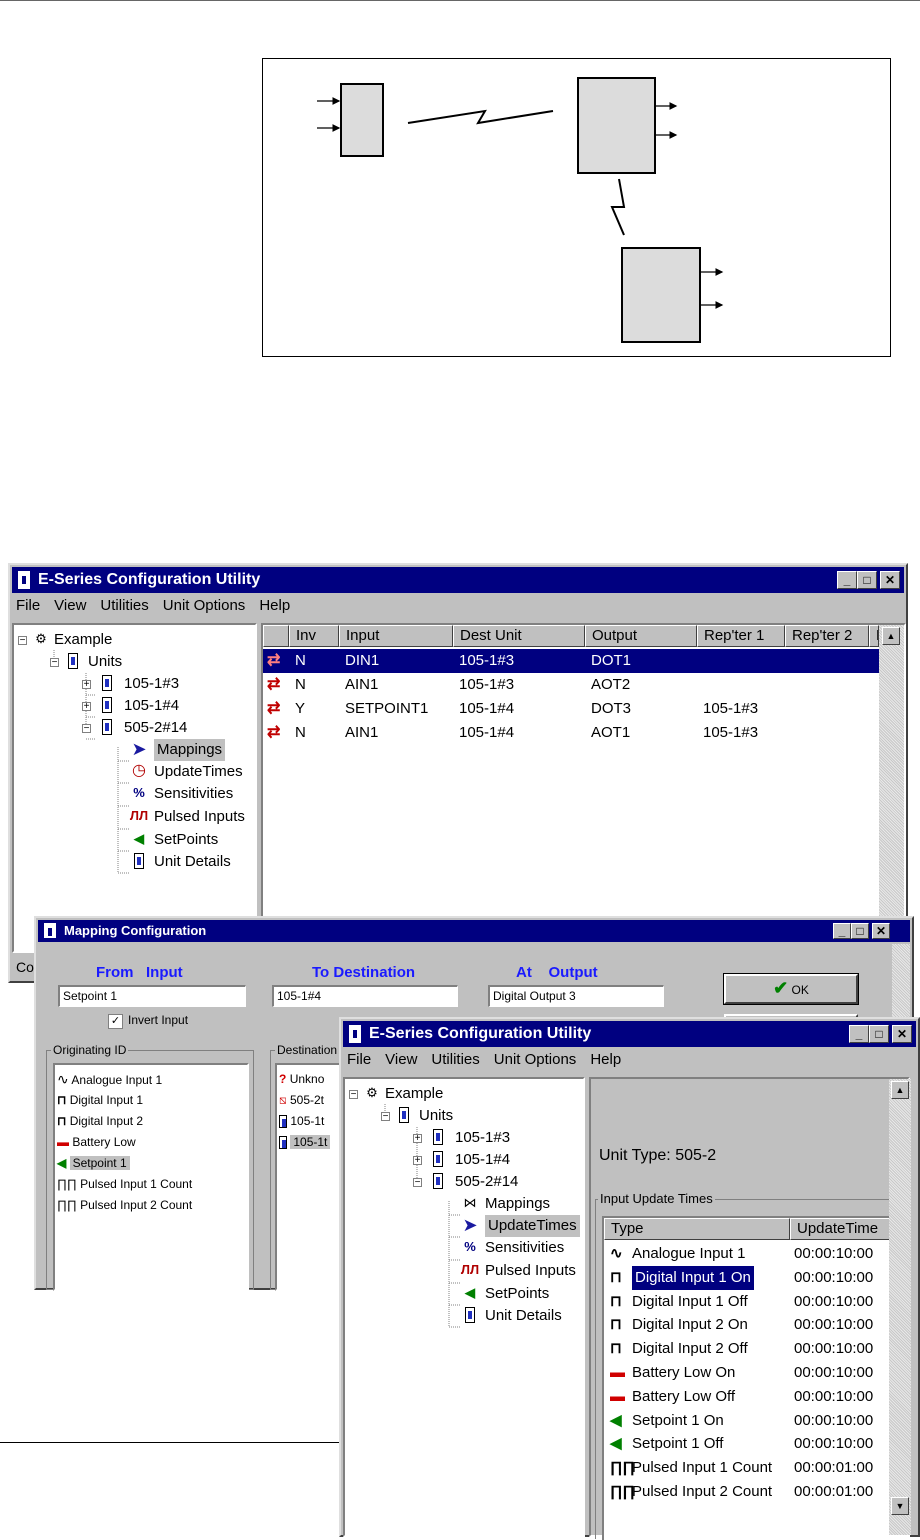 The width and height of the screenshot is (920, 1540). Describe the element at coordinates (93, 1163) in the screenshot. I see `list-item: ◀ Setpoint 1` at that location.